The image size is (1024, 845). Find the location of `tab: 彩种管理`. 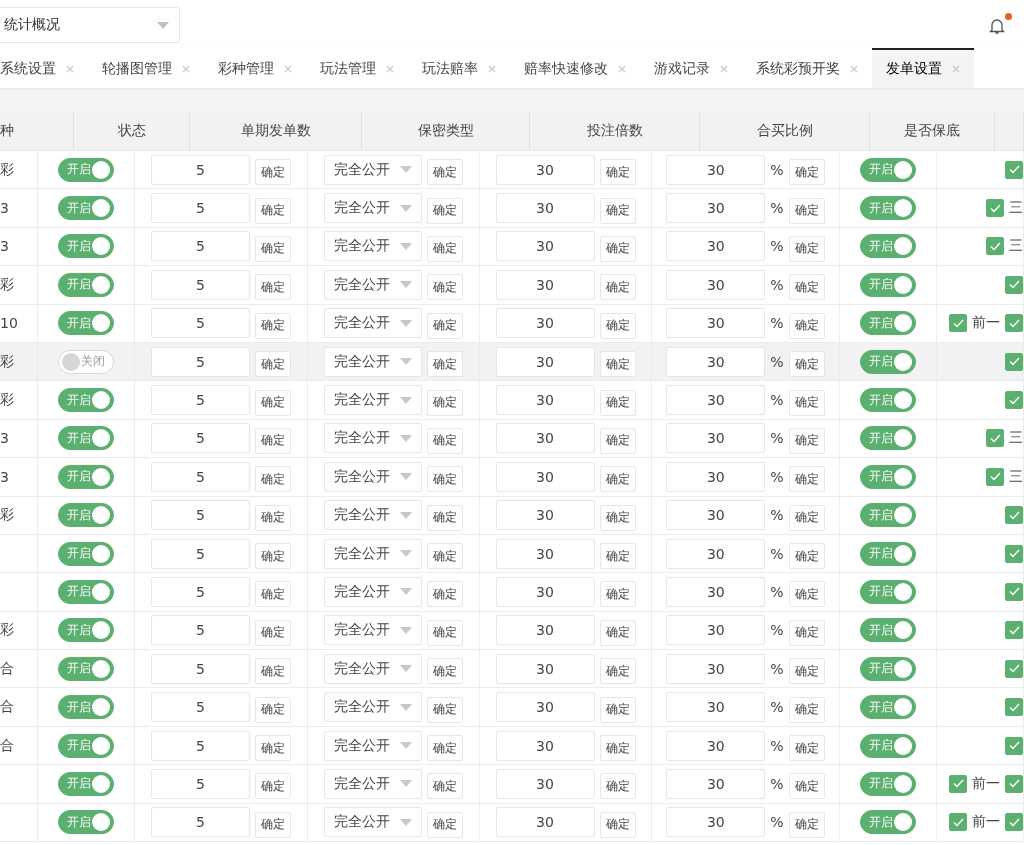

tab: 彩种管理 is located at coordinates (255, 68).